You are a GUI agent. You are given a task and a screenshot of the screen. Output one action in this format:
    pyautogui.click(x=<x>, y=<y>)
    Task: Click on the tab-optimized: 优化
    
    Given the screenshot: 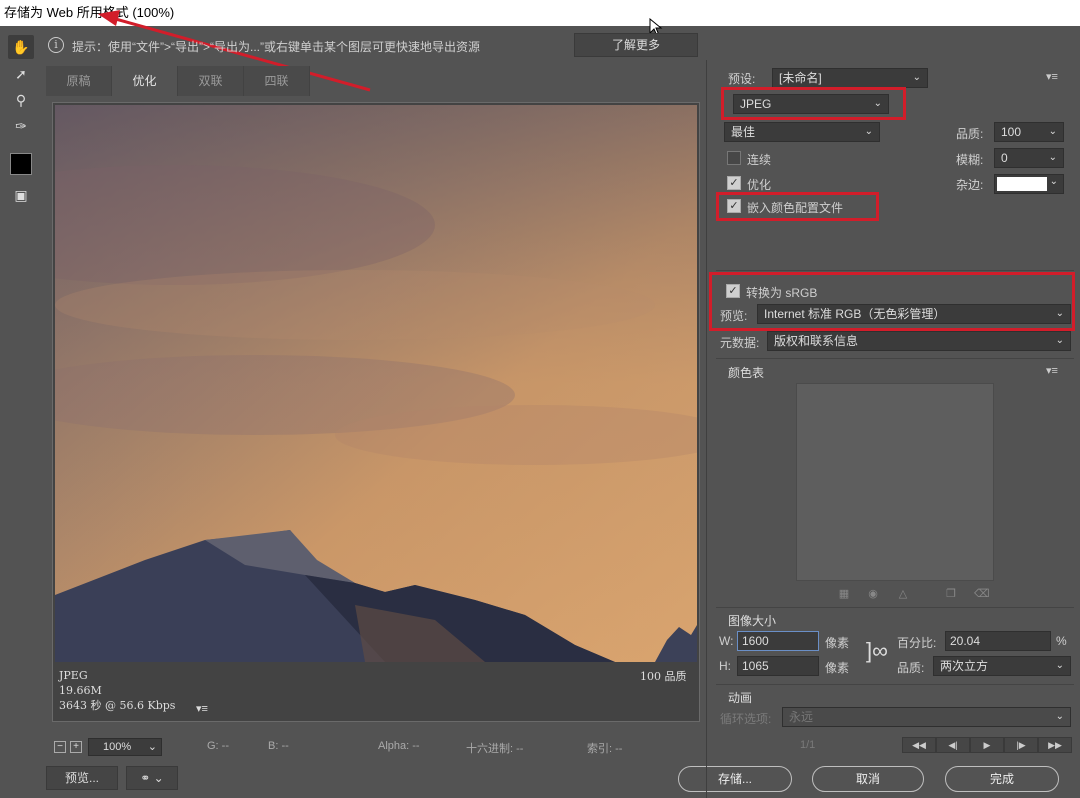 What is the action you would take?
    pyautogui.click(x=145, y=81)
    